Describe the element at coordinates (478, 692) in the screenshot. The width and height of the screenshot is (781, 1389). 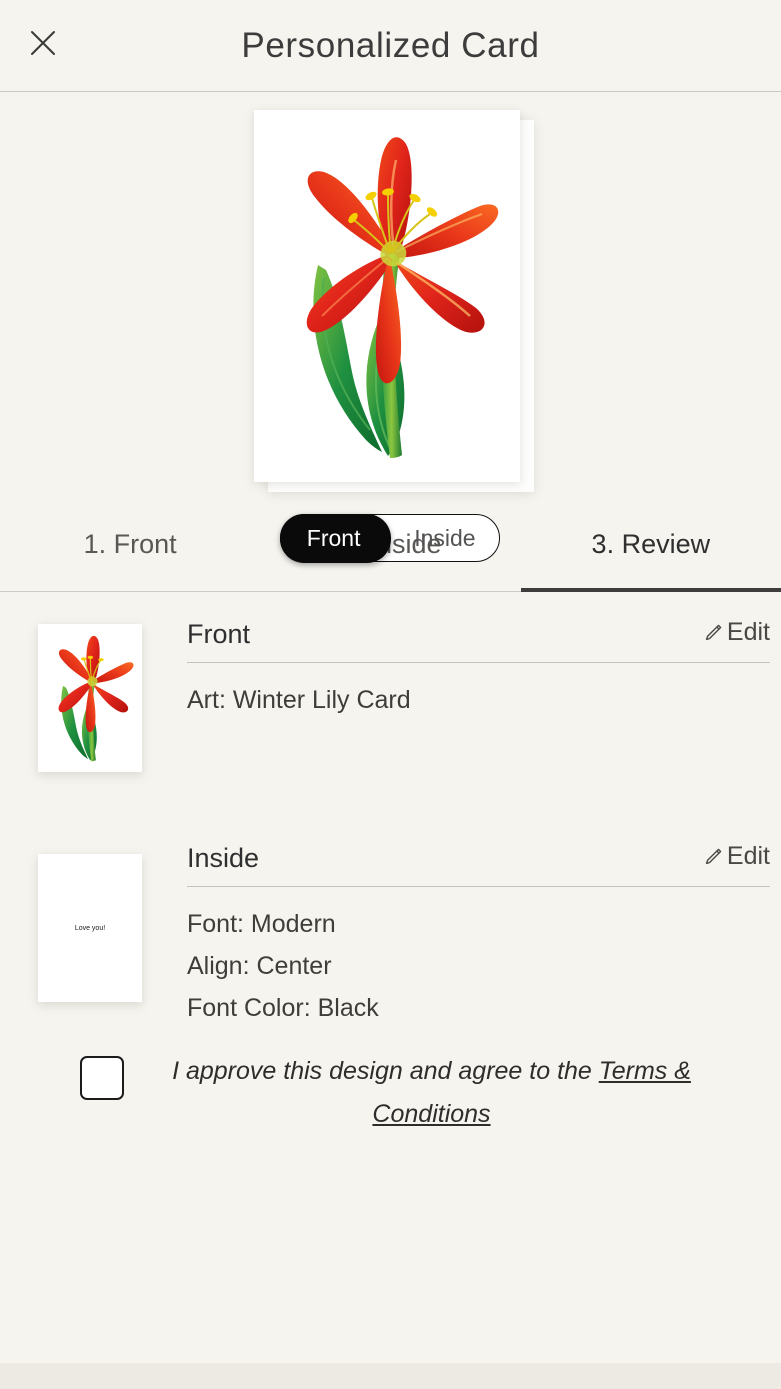
I see `front-lines: Art: Winter Lily Card` at that location.